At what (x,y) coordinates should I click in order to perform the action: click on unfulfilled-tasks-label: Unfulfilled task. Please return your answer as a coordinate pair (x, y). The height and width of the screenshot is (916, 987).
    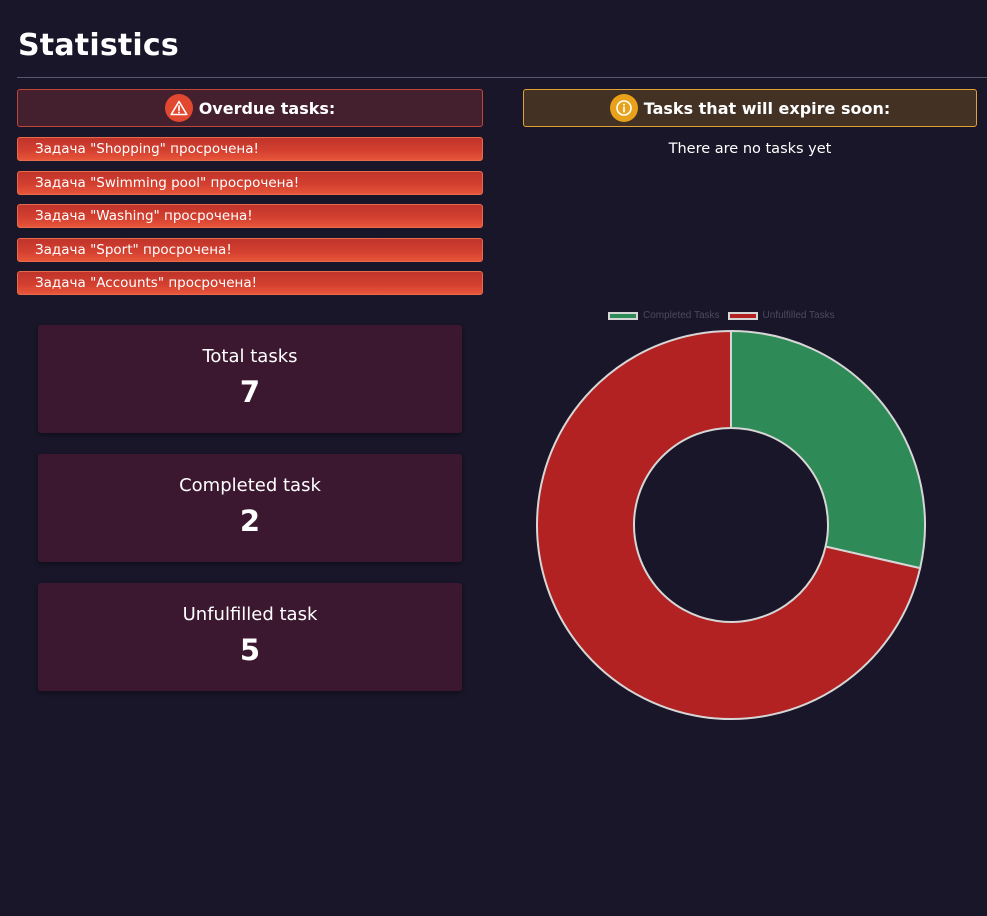
    Looking at the image, I should click on (250, 614).